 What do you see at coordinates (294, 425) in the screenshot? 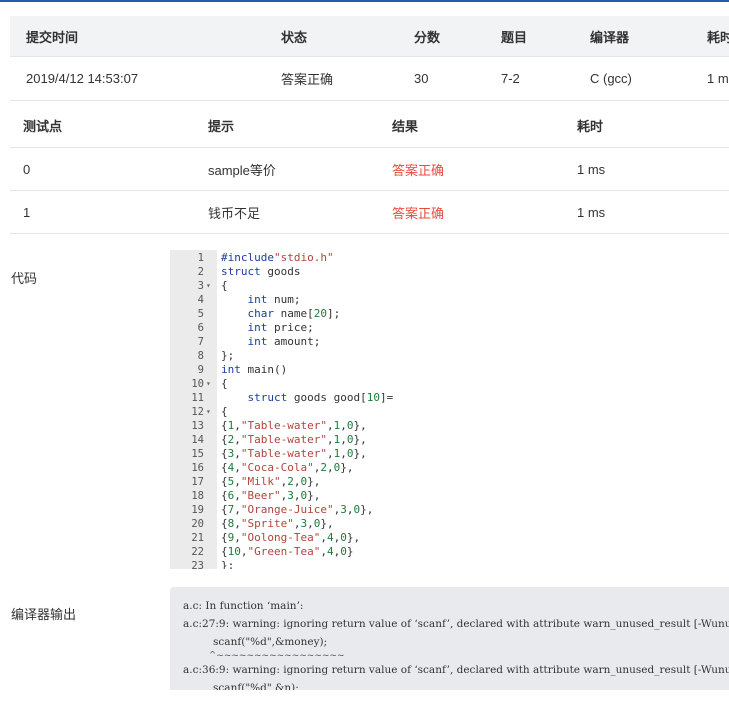
I see `code-text: {1,"Table-water",1,0},` at bounding box center [294, 425].